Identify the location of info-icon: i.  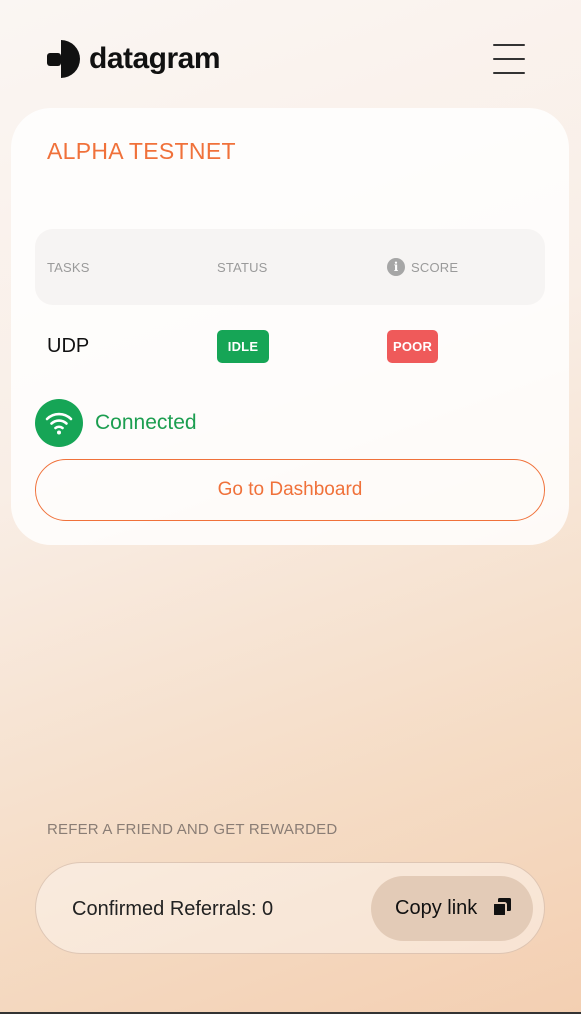
(396, 267).